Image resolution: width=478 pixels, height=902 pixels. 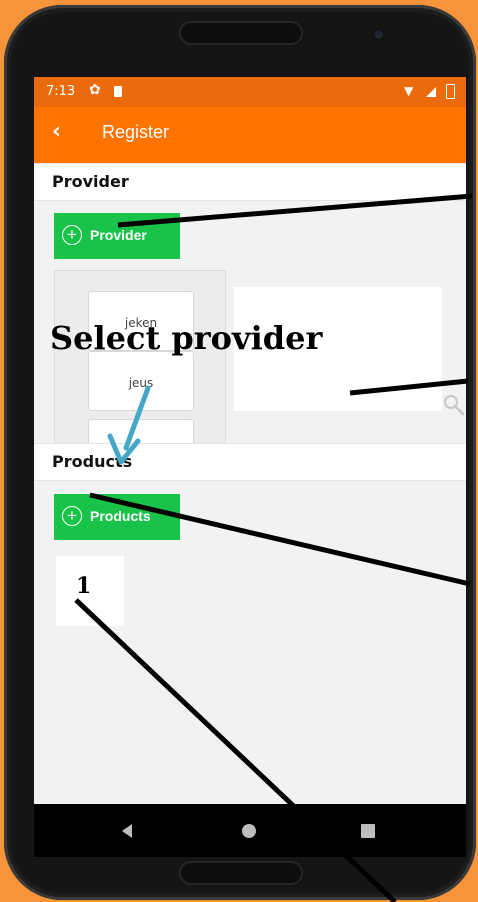 I want to click on bottom-speaker, so click(x=241, y=873).